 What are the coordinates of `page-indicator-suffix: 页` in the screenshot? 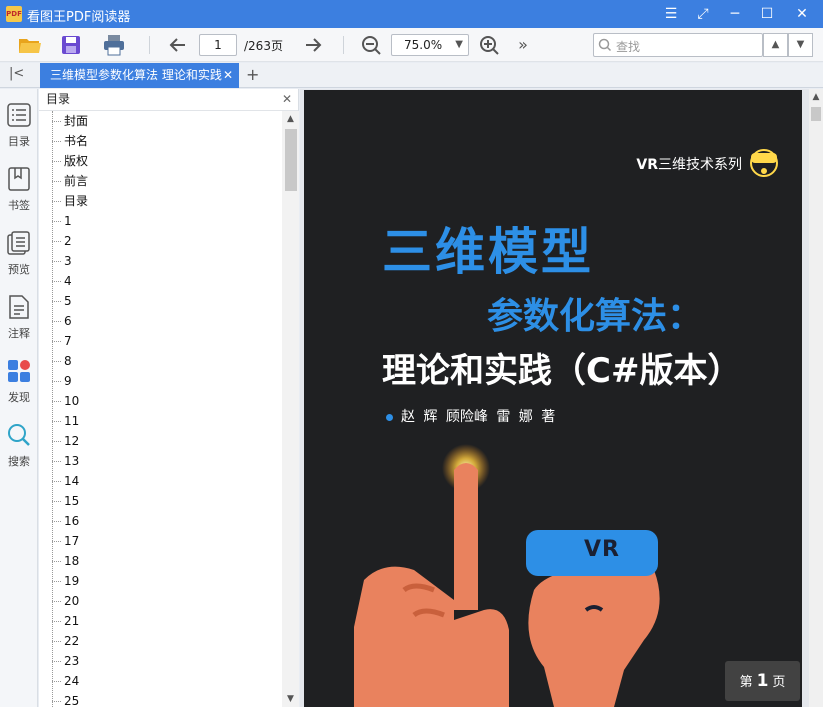 It's located at (779, 682).